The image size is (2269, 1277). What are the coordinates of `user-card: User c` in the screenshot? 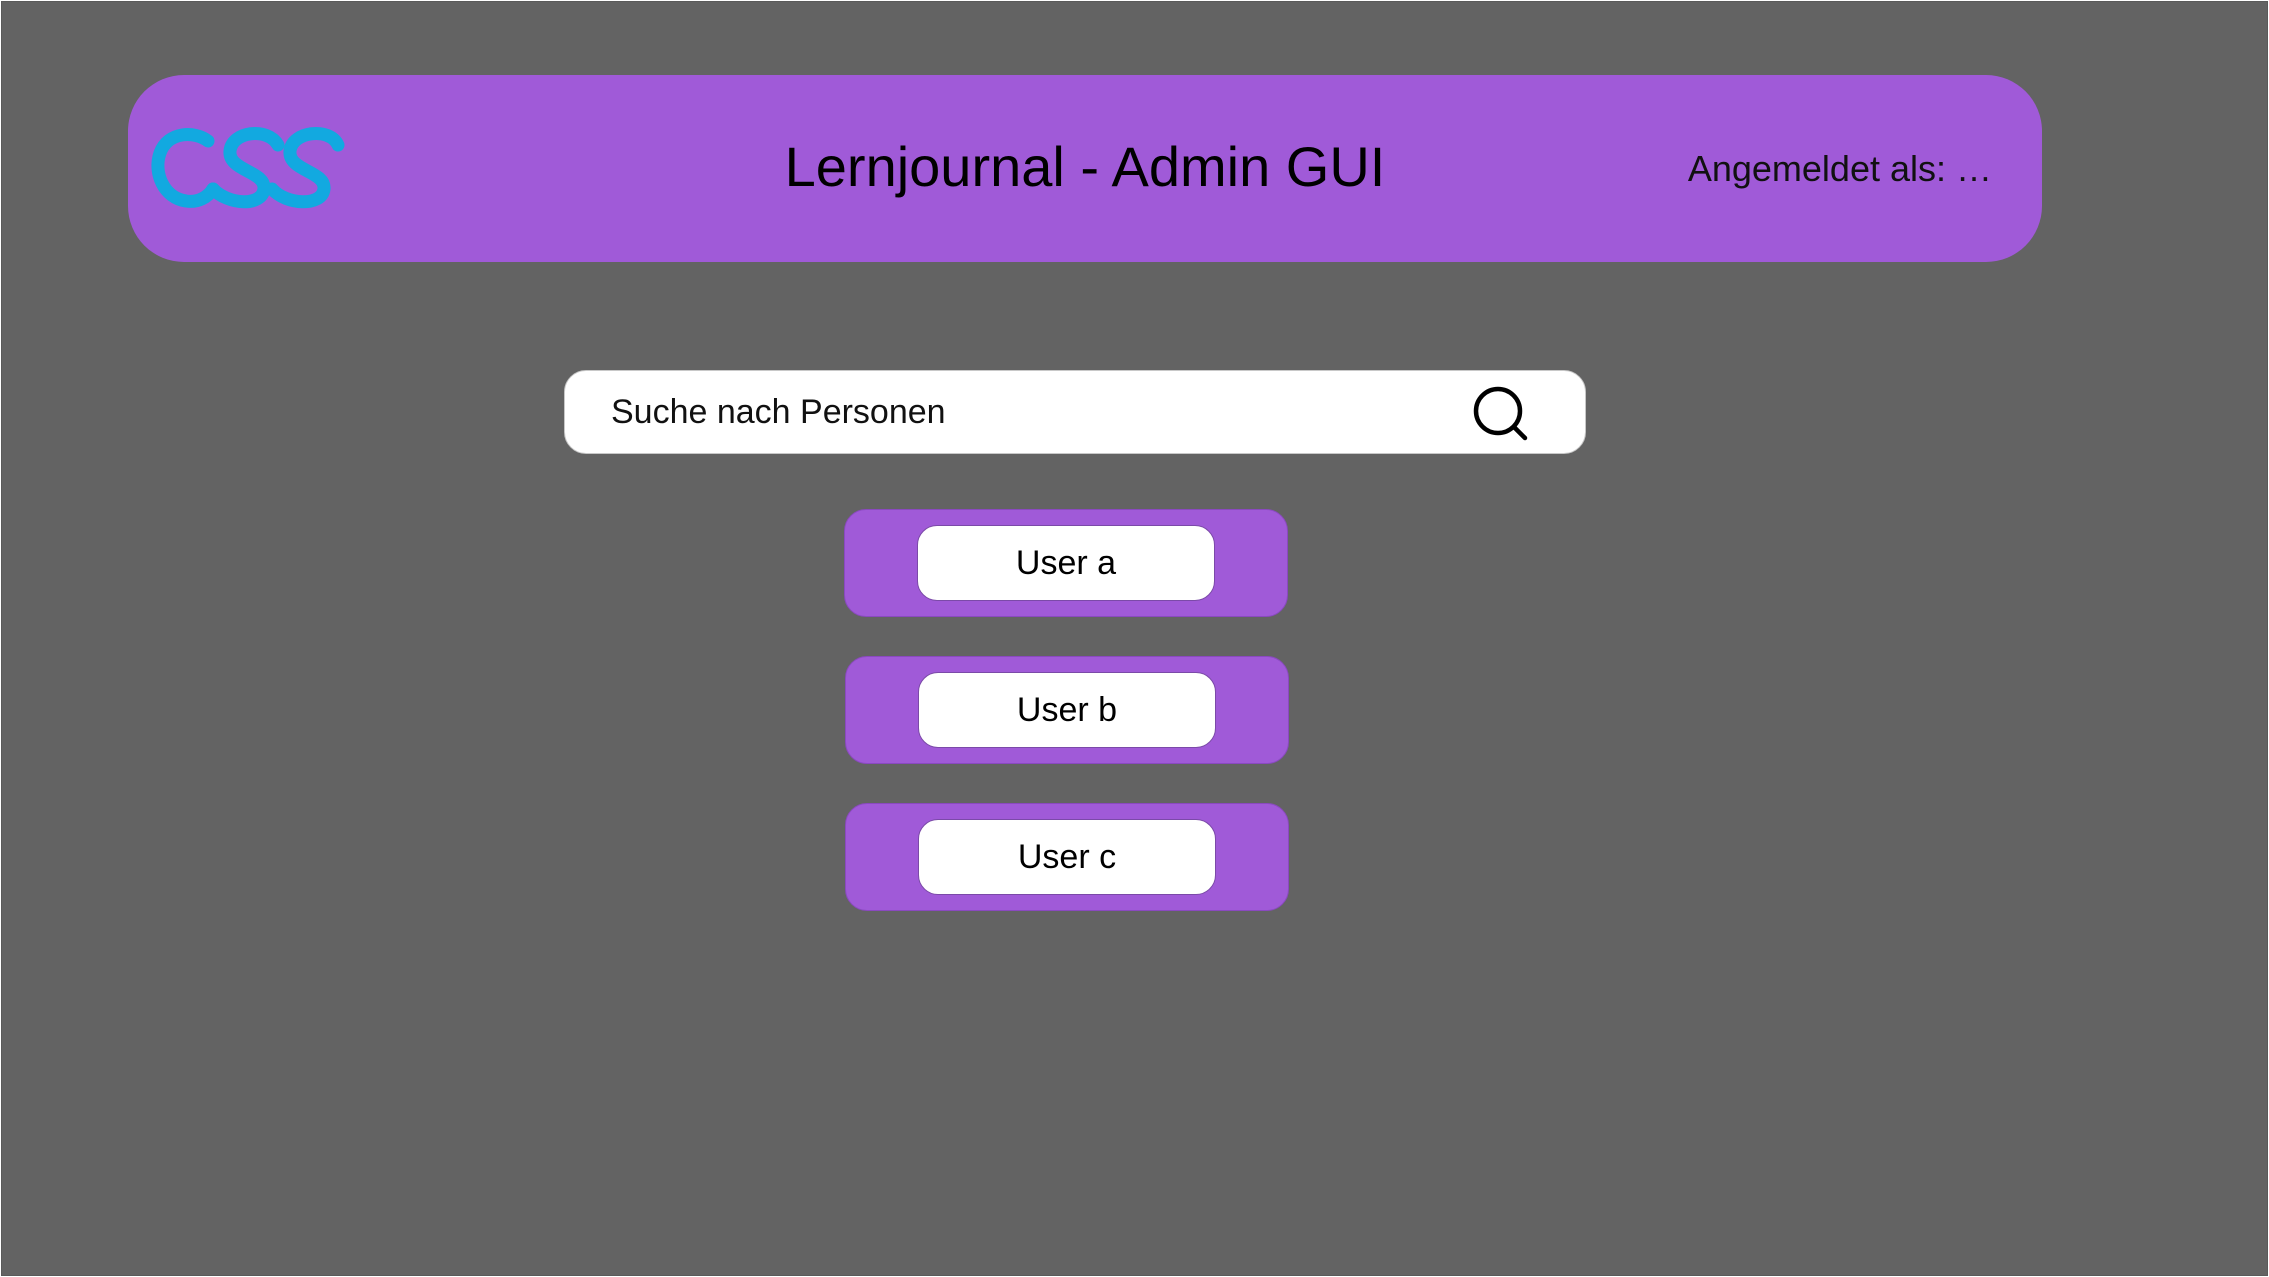 It's located at (1067, 857).